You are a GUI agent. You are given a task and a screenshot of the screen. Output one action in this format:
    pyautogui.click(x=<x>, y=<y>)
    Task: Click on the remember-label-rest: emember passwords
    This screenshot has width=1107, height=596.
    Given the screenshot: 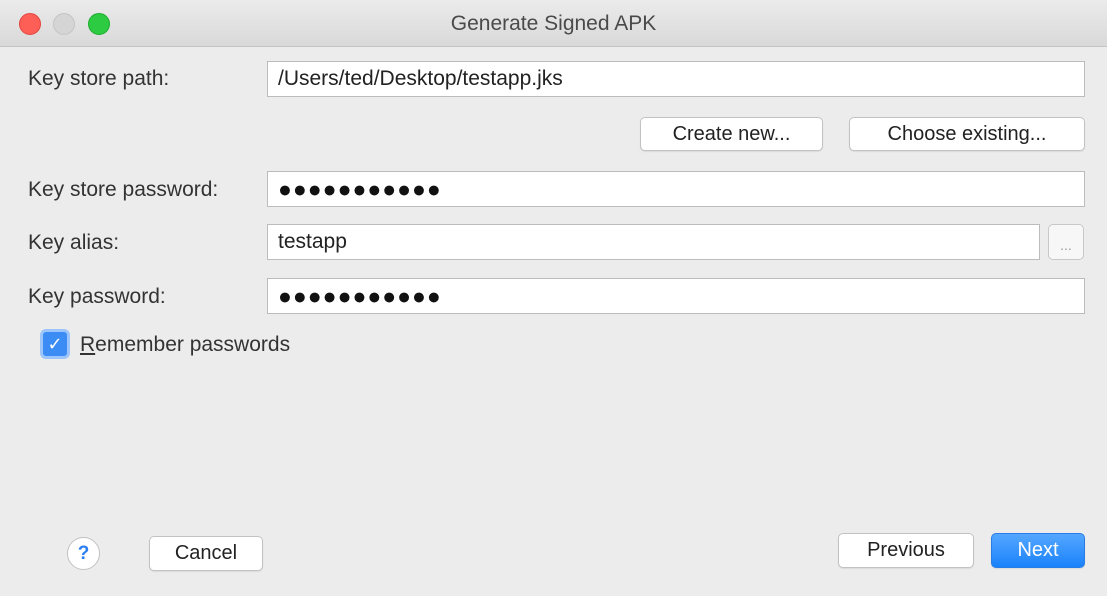 What is the action you would take?
    pyautogui.click(x=193, y=344)
    